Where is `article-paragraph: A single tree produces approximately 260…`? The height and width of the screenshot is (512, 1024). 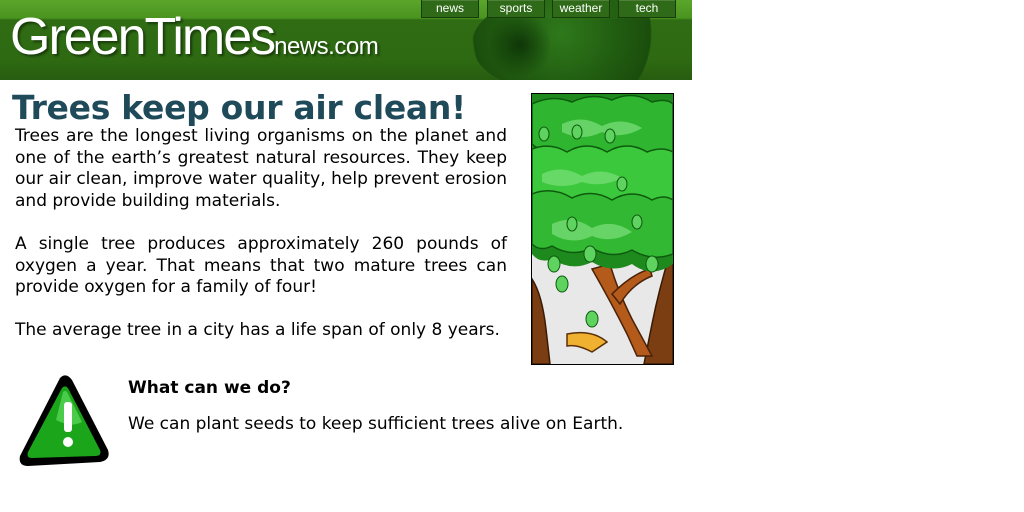 article-paragraph: A single tree produces approximately 260… is located at coordinates (261, 265).